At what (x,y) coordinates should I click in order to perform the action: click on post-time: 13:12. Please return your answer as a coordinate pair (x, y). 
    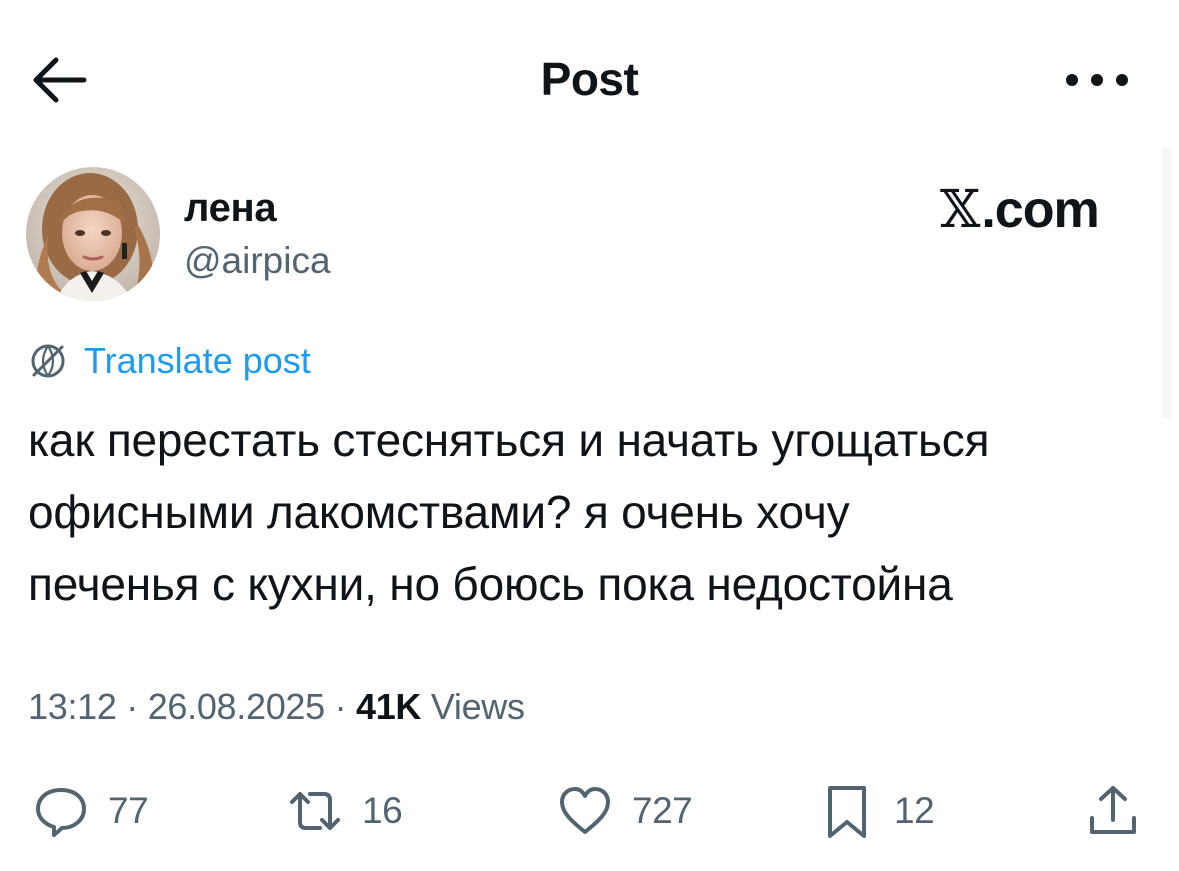
    Looking at the image, I should click on (72, 707).